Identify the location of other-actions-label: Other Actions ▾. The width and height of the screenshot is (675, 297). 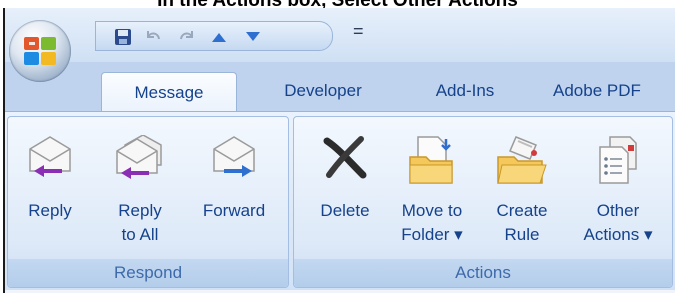
(618, 222).